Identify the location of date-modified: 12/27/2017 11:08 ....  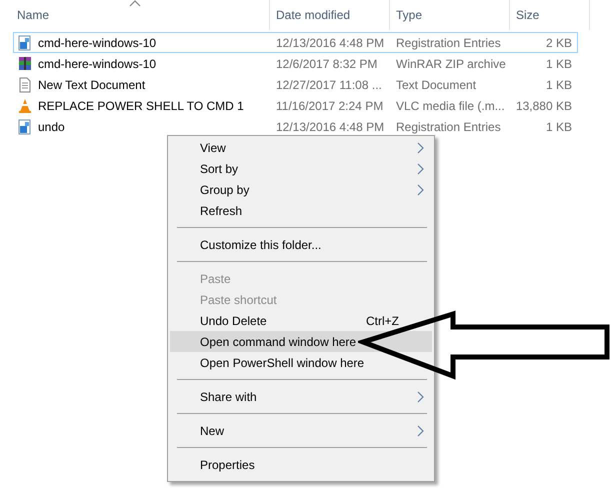
(329, 85).